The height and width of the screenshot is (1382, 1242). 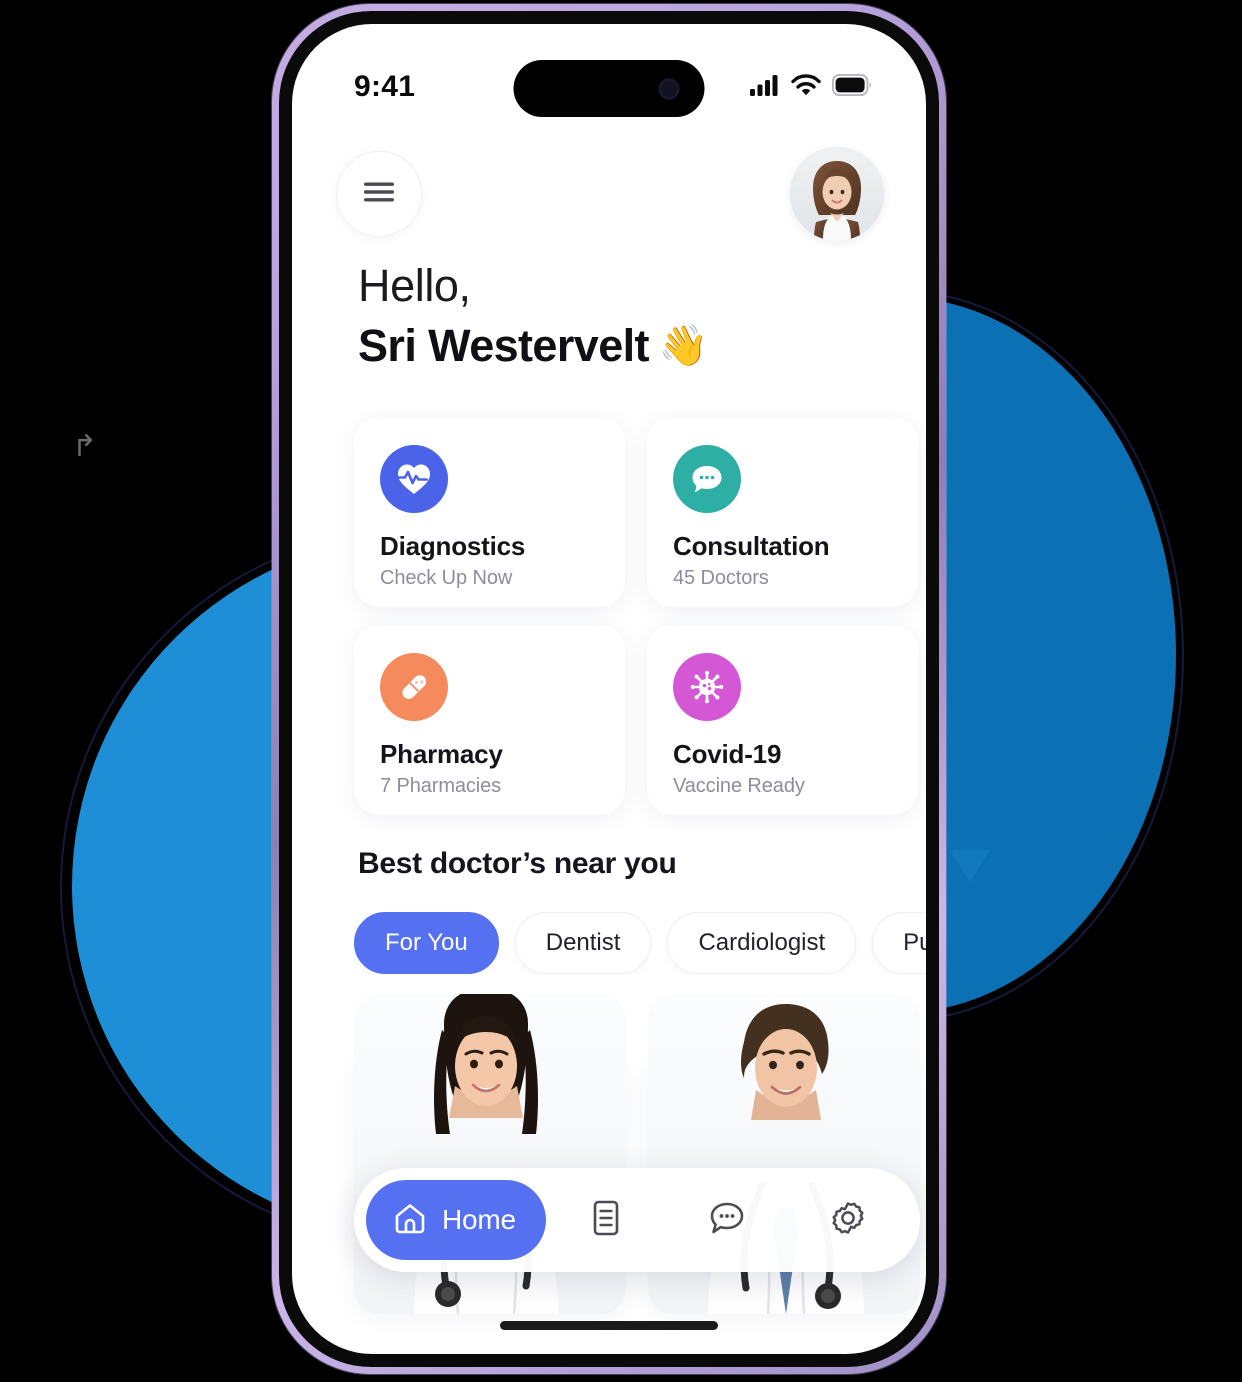 I want to click on decorative-triangle-right, so click(x=970, y=866).